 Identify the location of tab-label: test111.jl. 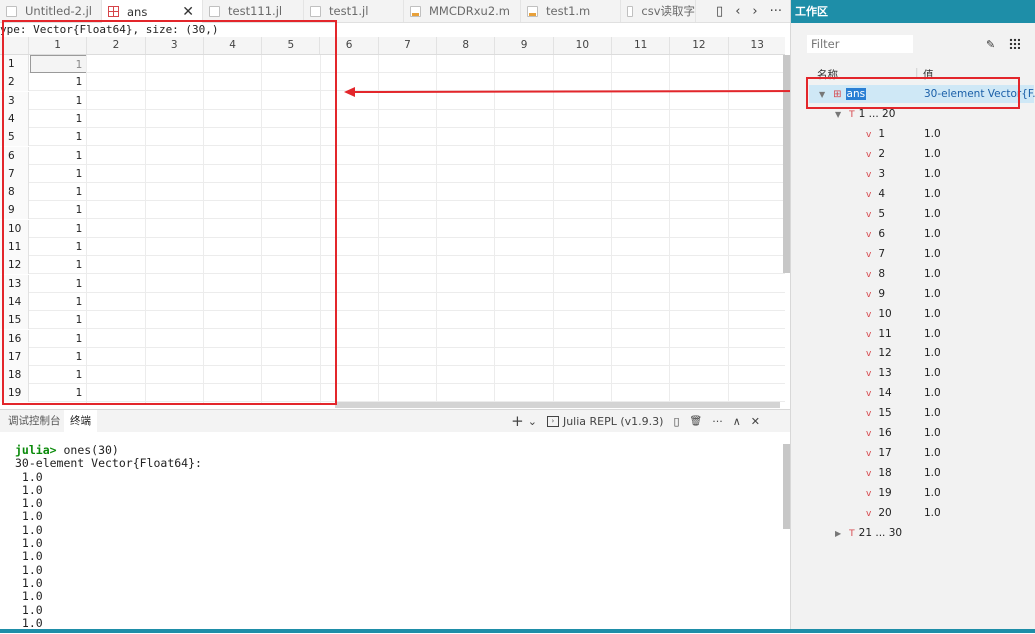
(255, 11).